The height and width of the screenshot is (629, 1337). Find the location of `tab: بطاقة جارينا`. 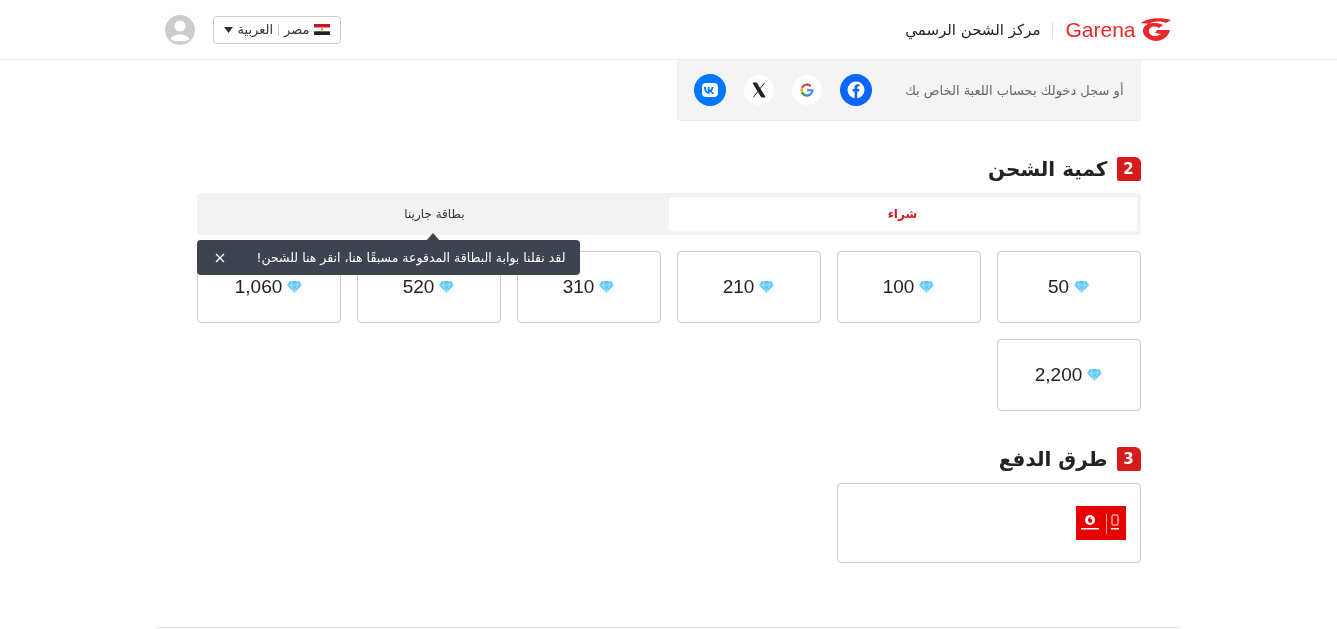

tab: بطاقة جارينا is located at coordinates (434, 214).